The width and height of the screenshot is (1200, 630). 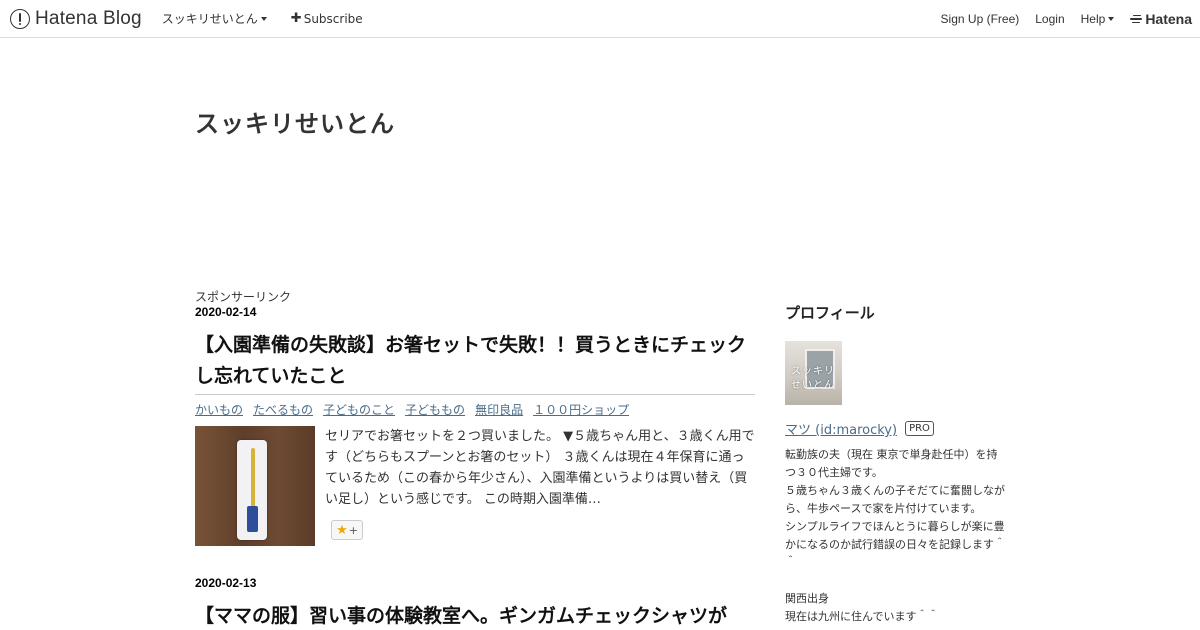 I want to click on entry-thumbnail, so click(x=255, y=486).